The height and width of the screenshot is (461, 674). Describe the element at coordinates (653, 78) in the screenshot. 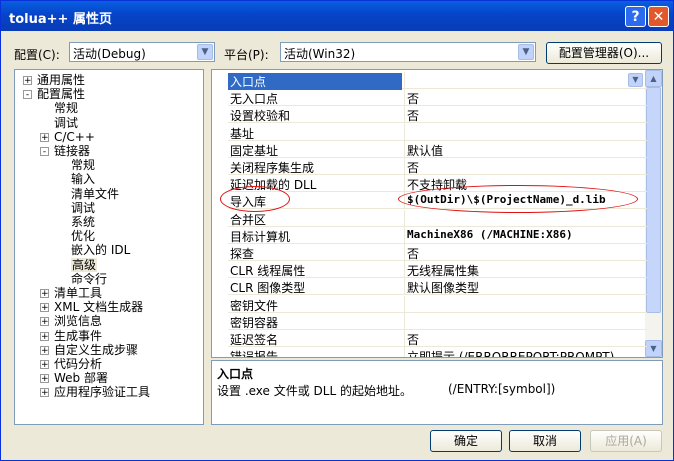

I see `scroll-up-icon: ▲` at that location.